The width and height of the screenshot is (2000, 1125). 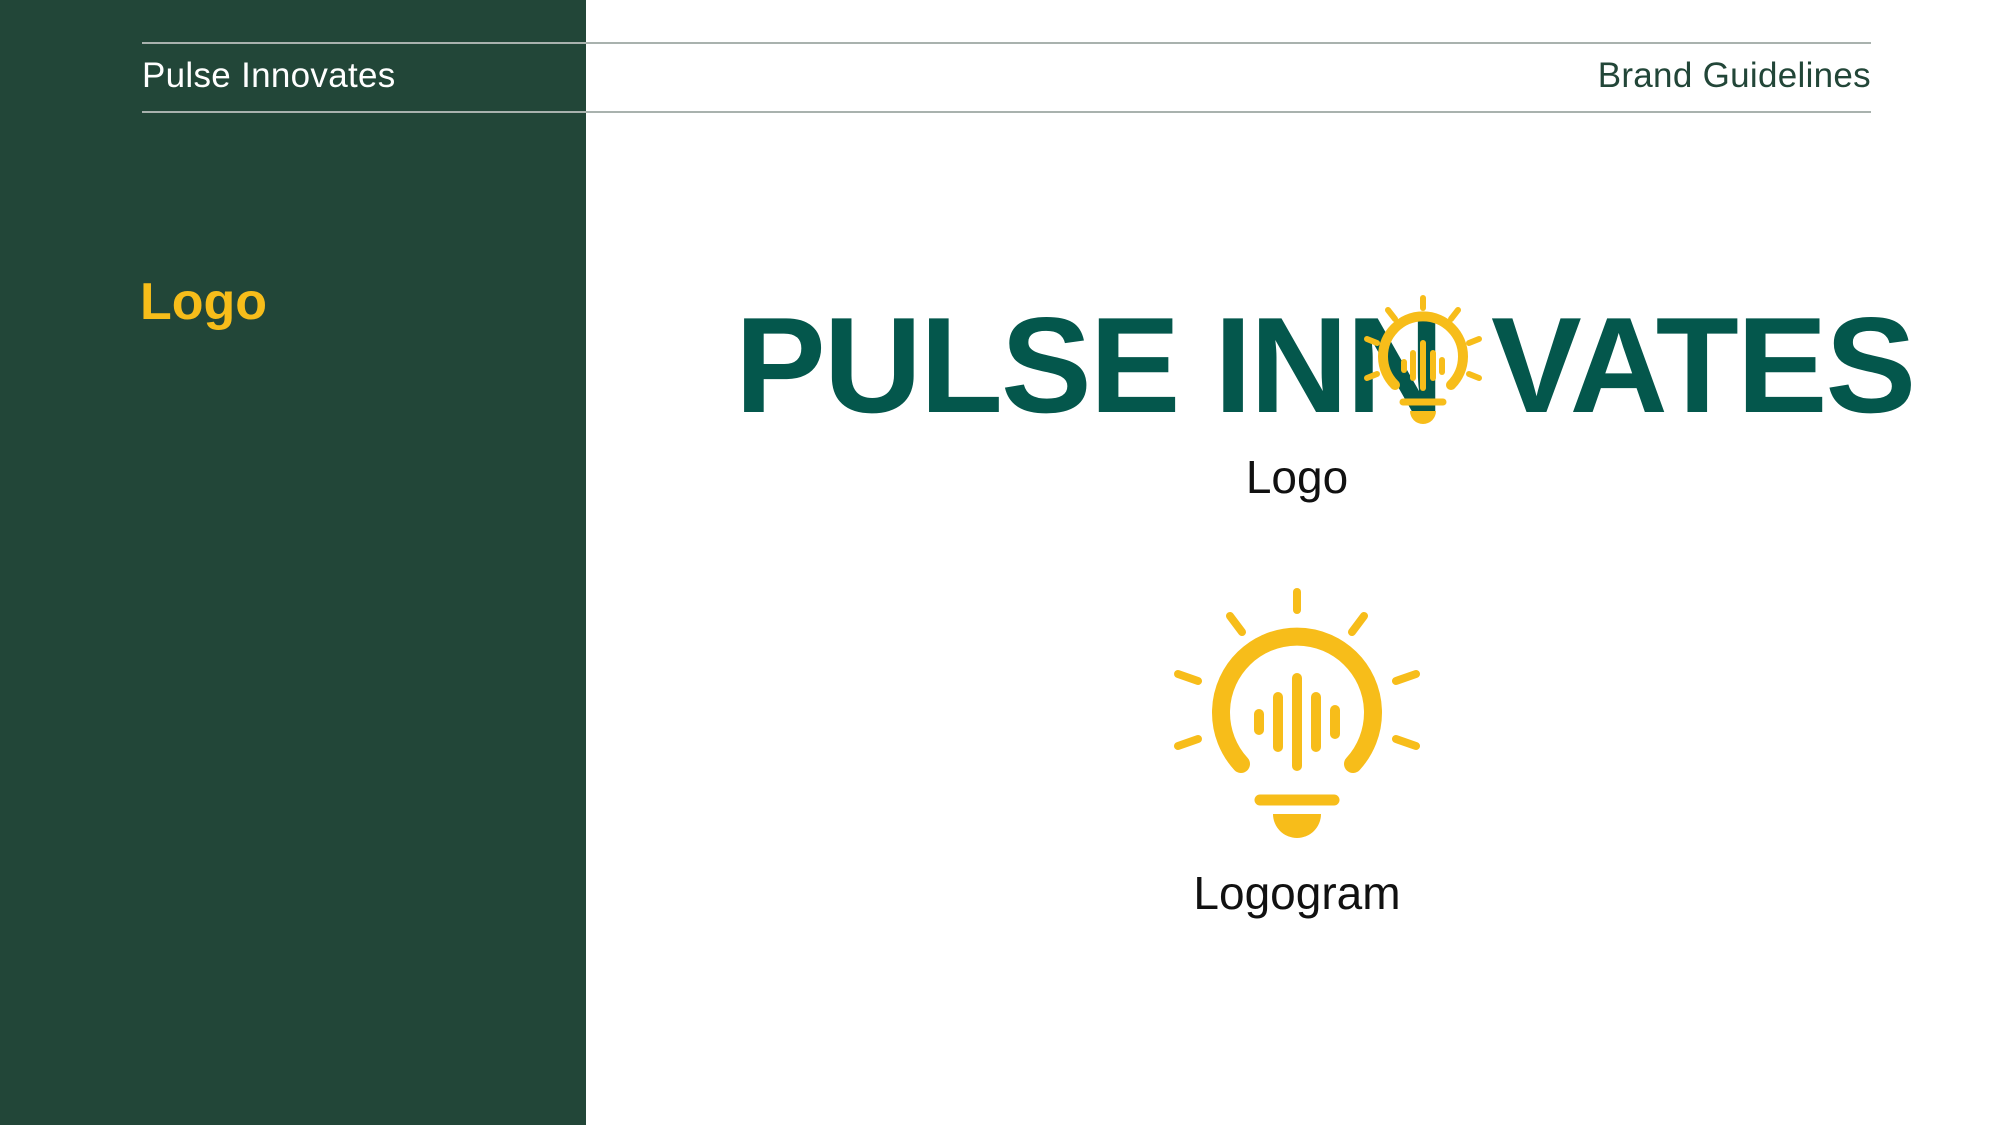 What do you see at coordinates (269, 75) in the screenshot?
I see `brand-name: Pulse Innovates` at bounding box center [269, 75].